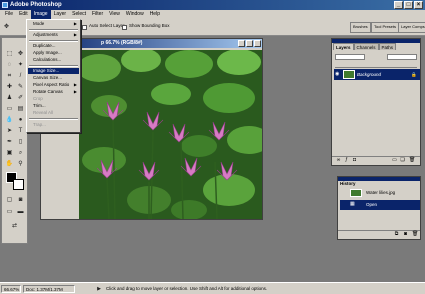  Describe the element at coordinates (9, 76) in the screenshot. I see `crop-tool-icon: ⌗` at that location.